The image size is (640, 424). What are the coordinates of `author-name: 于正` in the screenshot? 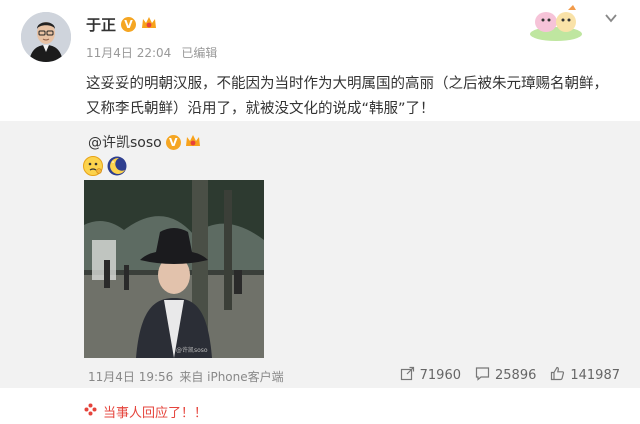 It's located at (101, 24).